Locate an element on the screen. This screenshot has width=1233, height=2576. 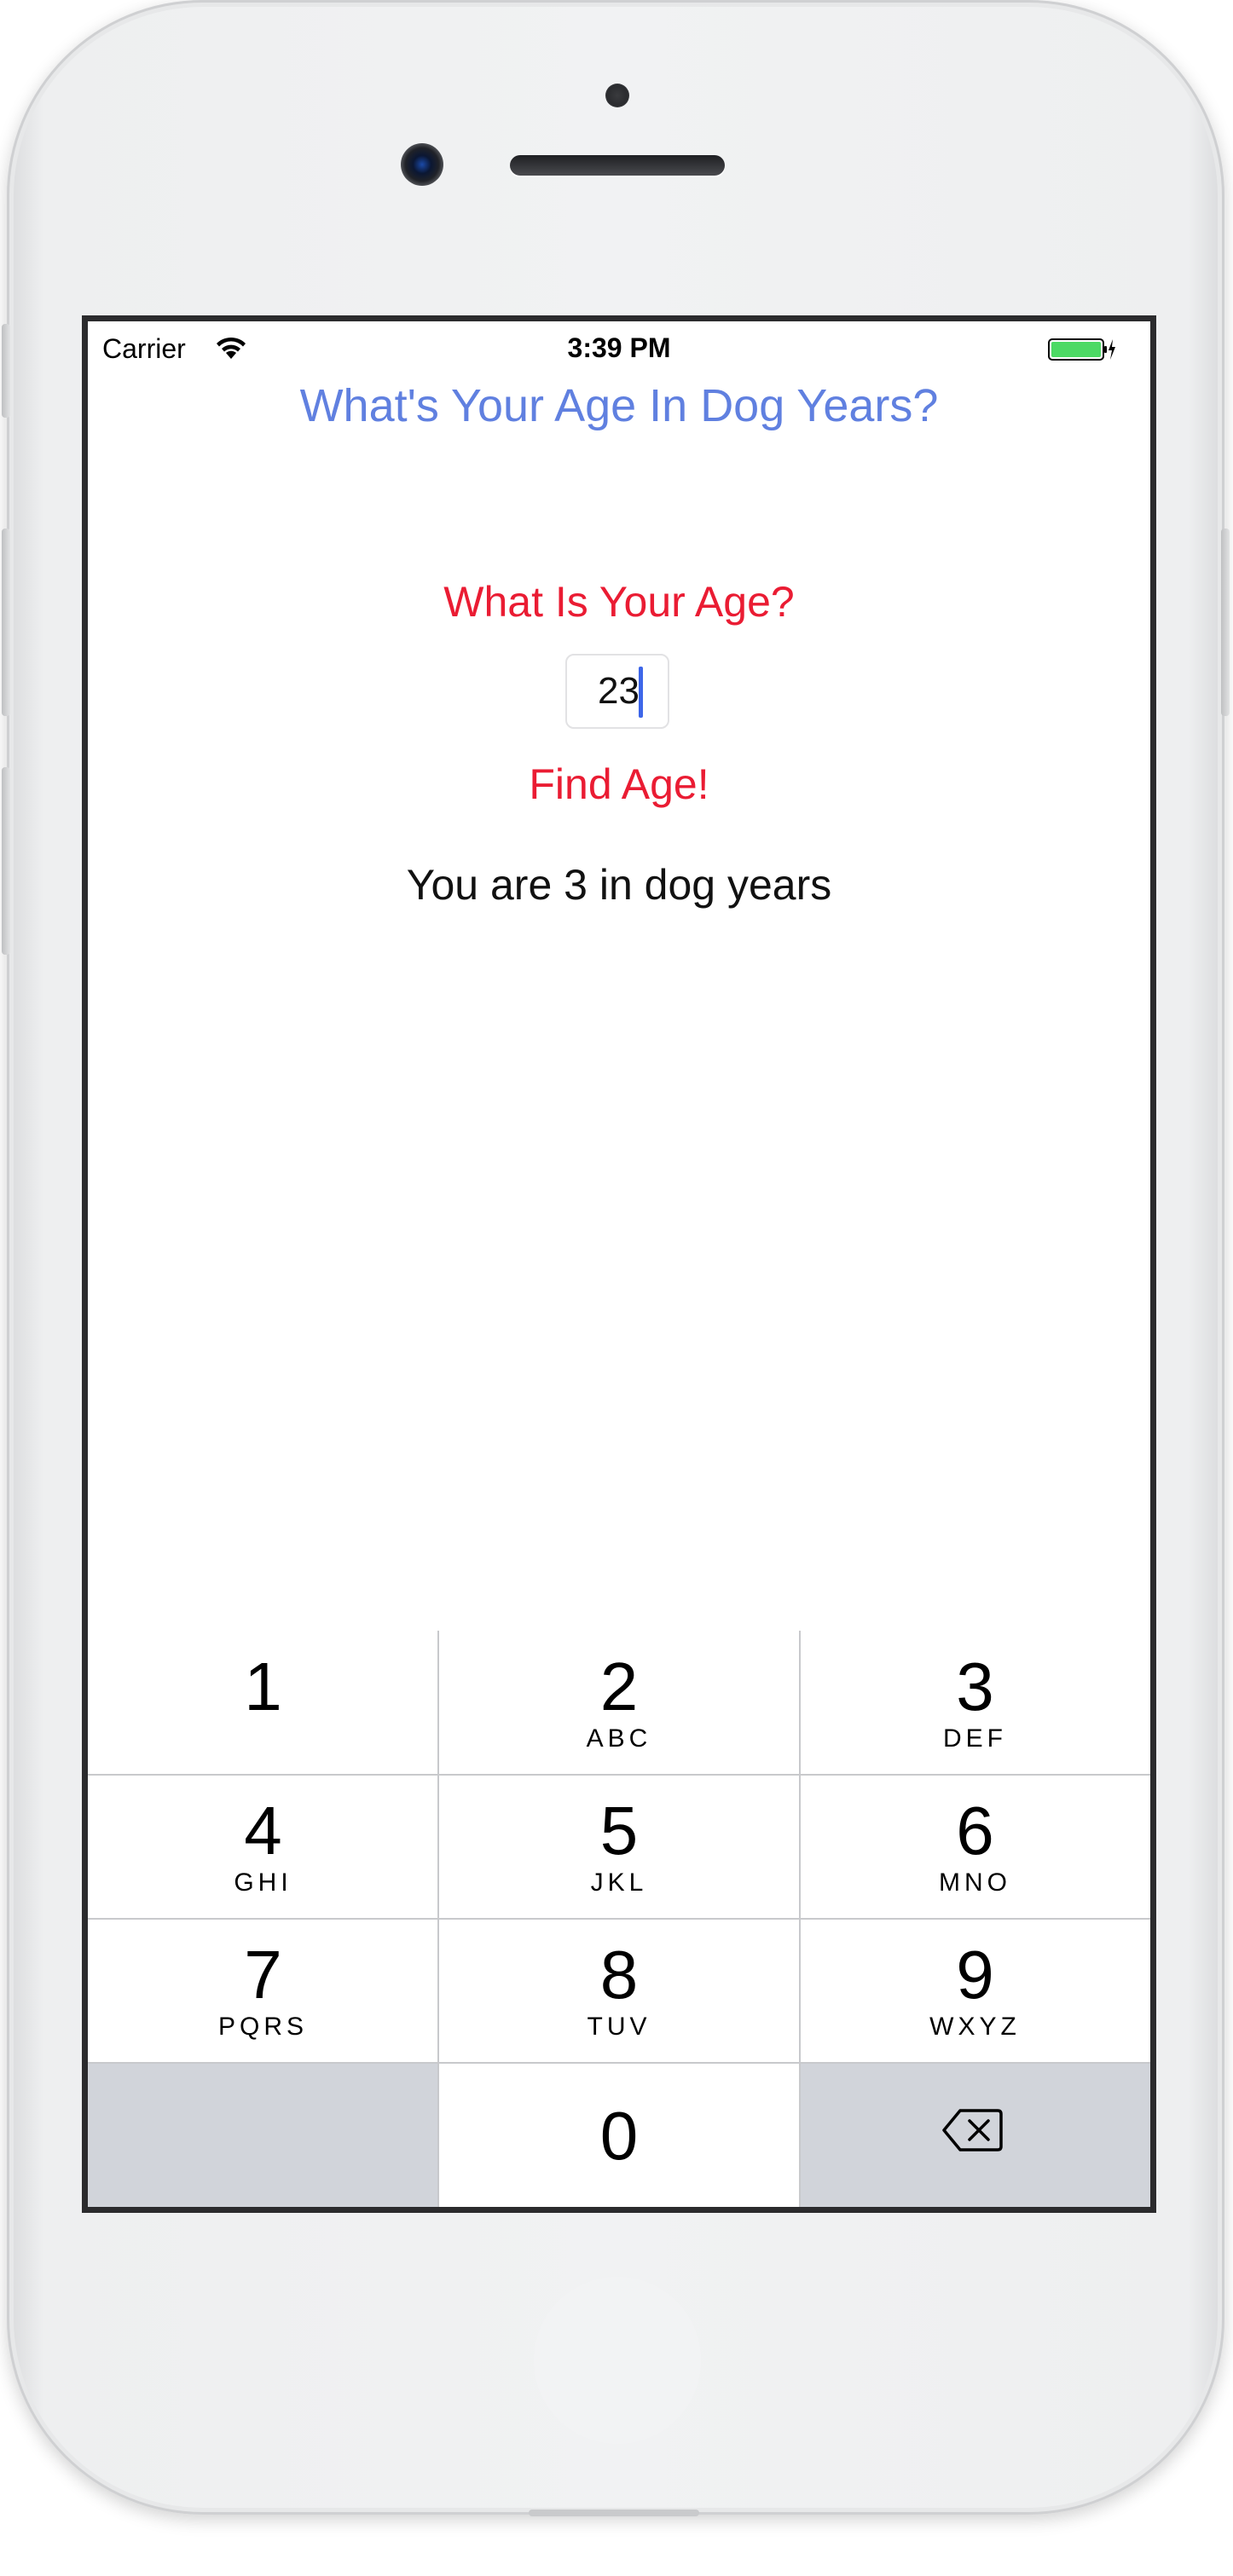
key-4: 4 GHI is located at coordinates (263, 1847).